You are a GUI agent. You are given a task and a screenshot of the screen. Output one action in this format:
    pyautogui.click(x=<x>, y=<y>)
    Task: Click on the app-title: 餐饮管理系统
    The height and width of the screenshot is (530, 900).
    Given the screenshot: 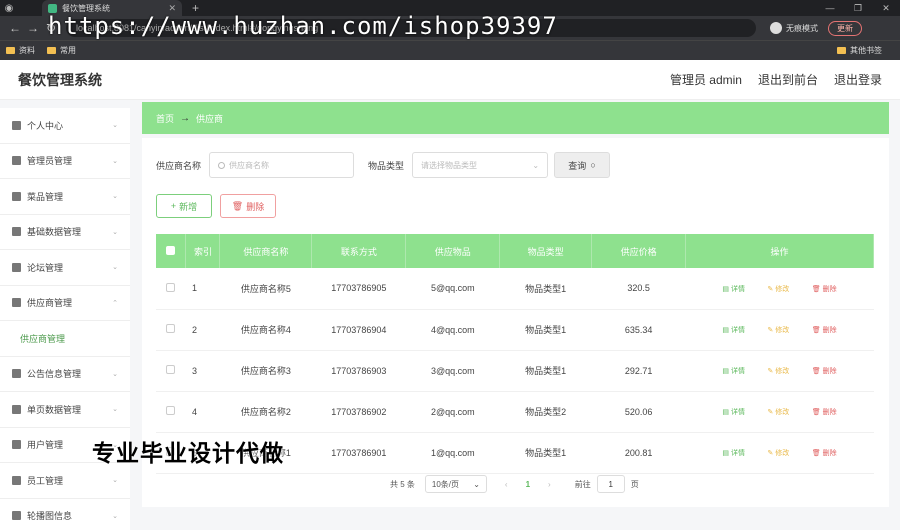 What is the action you would take?
    pyautogui.click(x=60, y=79)
    